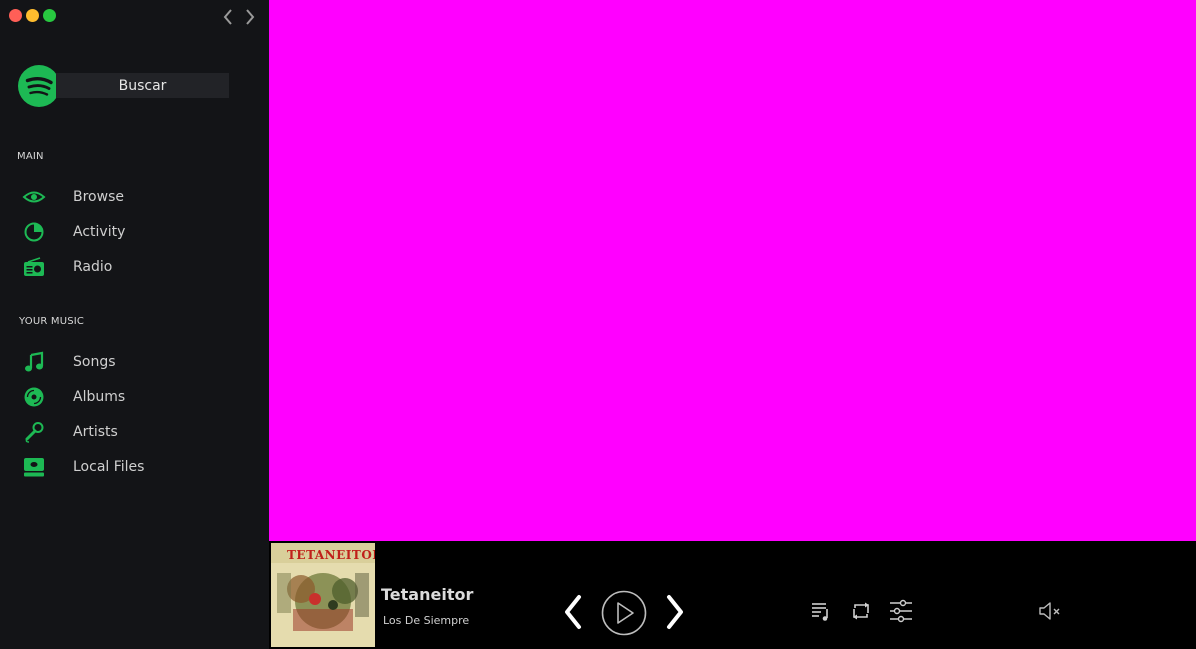  What do you see at coordinates (34, 467) in the screenshot?
I see `hard-drive-icon` at bounding box center [34, 467].